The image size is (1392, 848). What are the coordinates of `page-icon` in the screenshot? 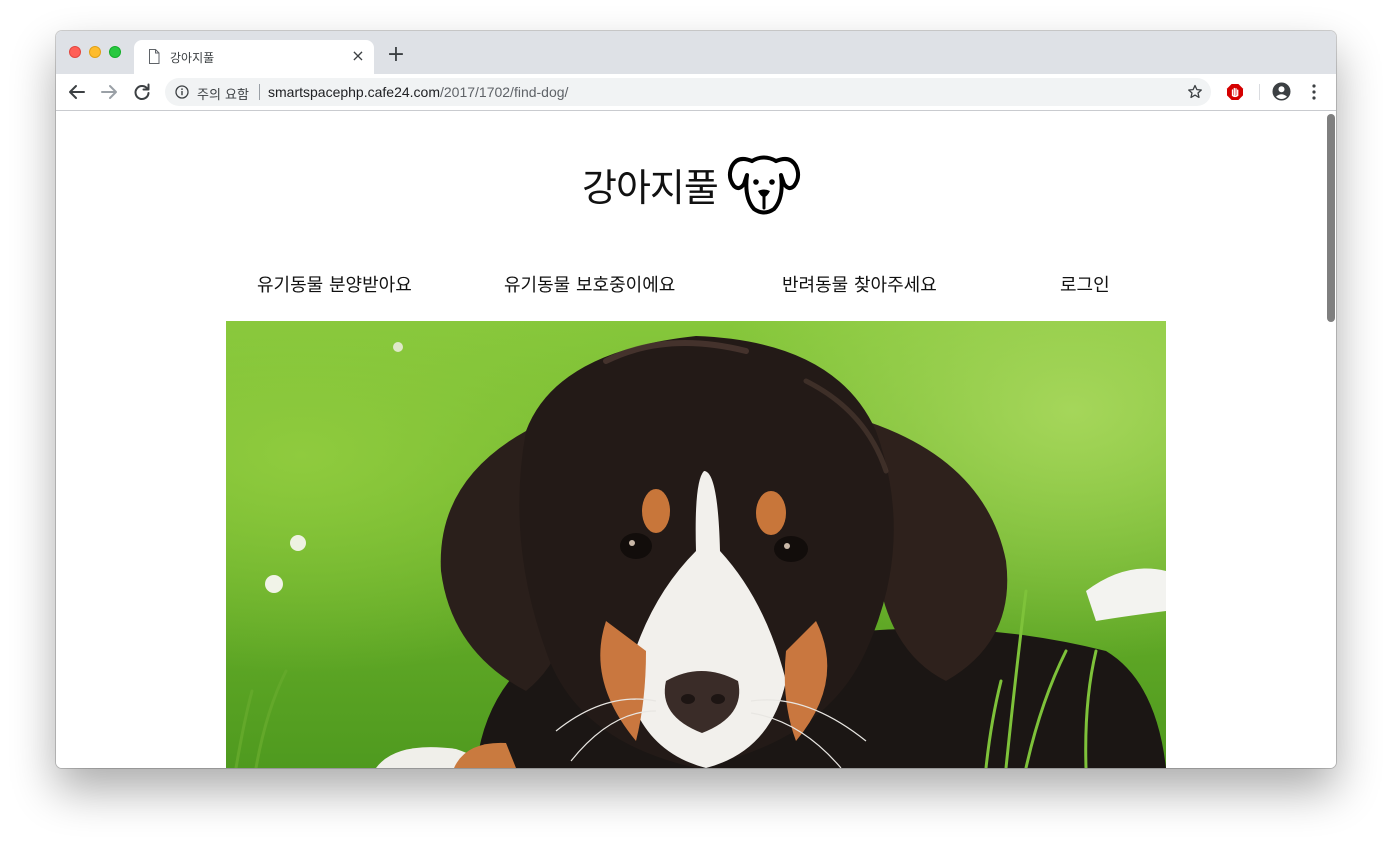 It's located at (154, 56).